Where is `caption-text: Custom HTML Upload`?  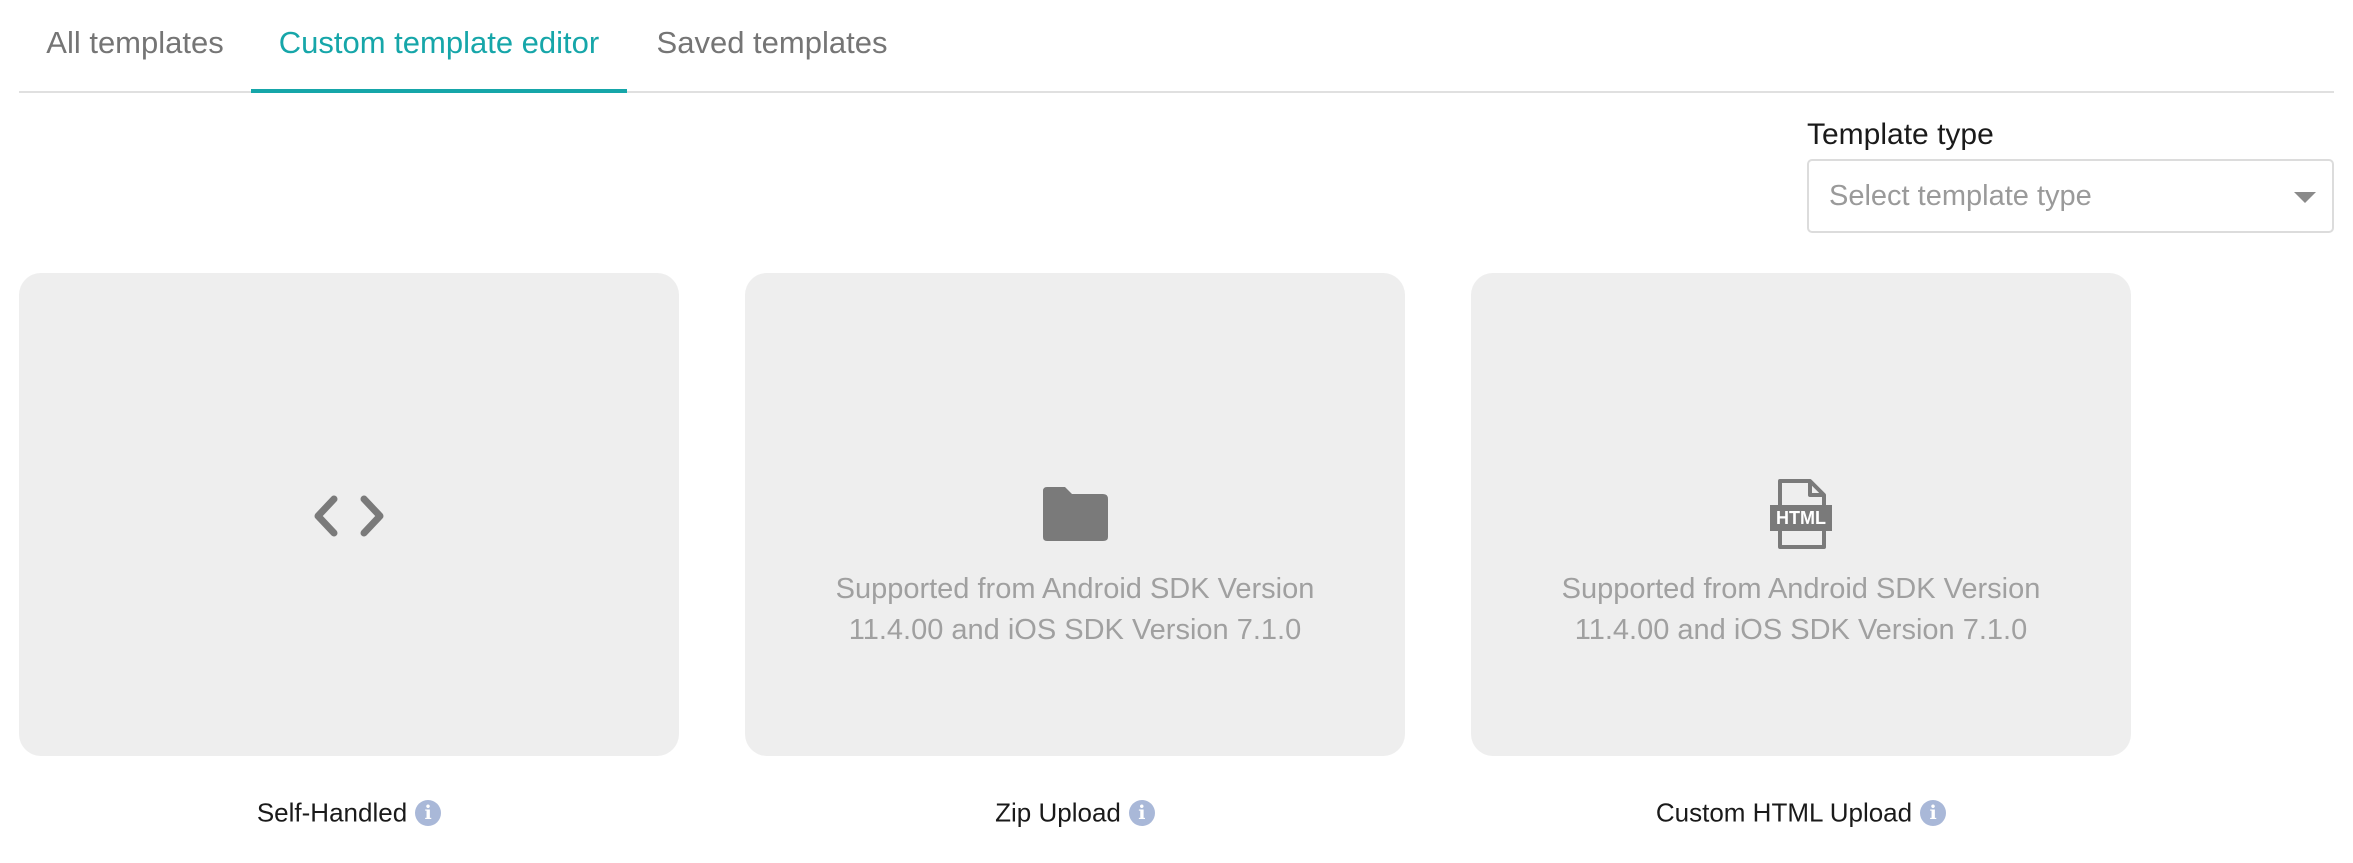
caption-text: Custom HTML Upload is located at coordinates (1784, 812).